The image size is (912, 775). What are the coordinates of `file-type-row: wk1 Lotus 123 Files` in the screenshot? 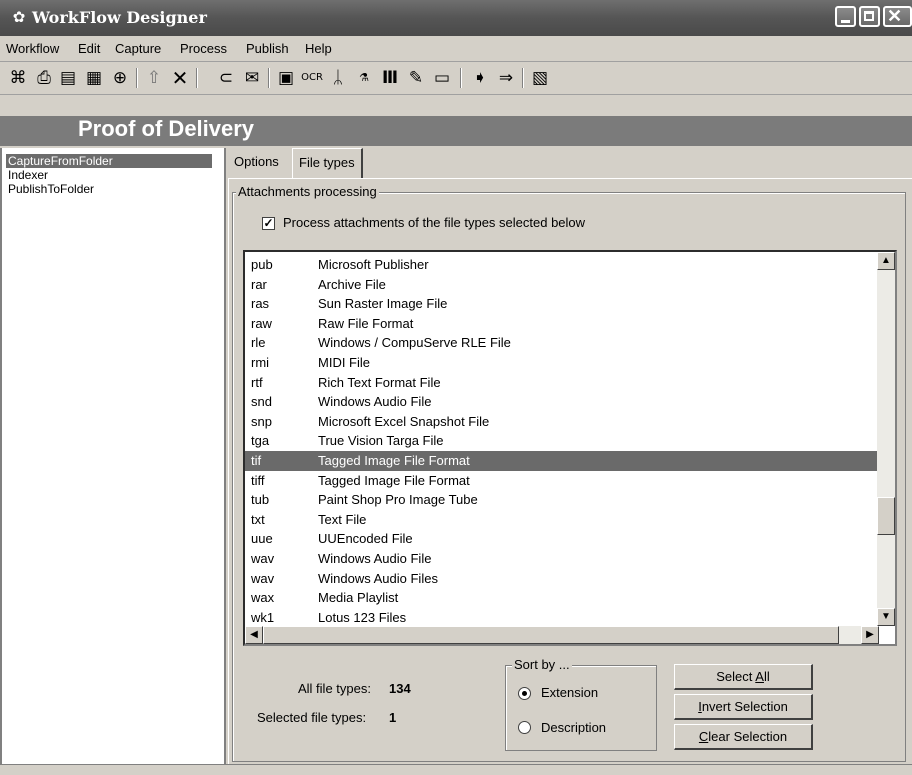 It's located at (562, 618).